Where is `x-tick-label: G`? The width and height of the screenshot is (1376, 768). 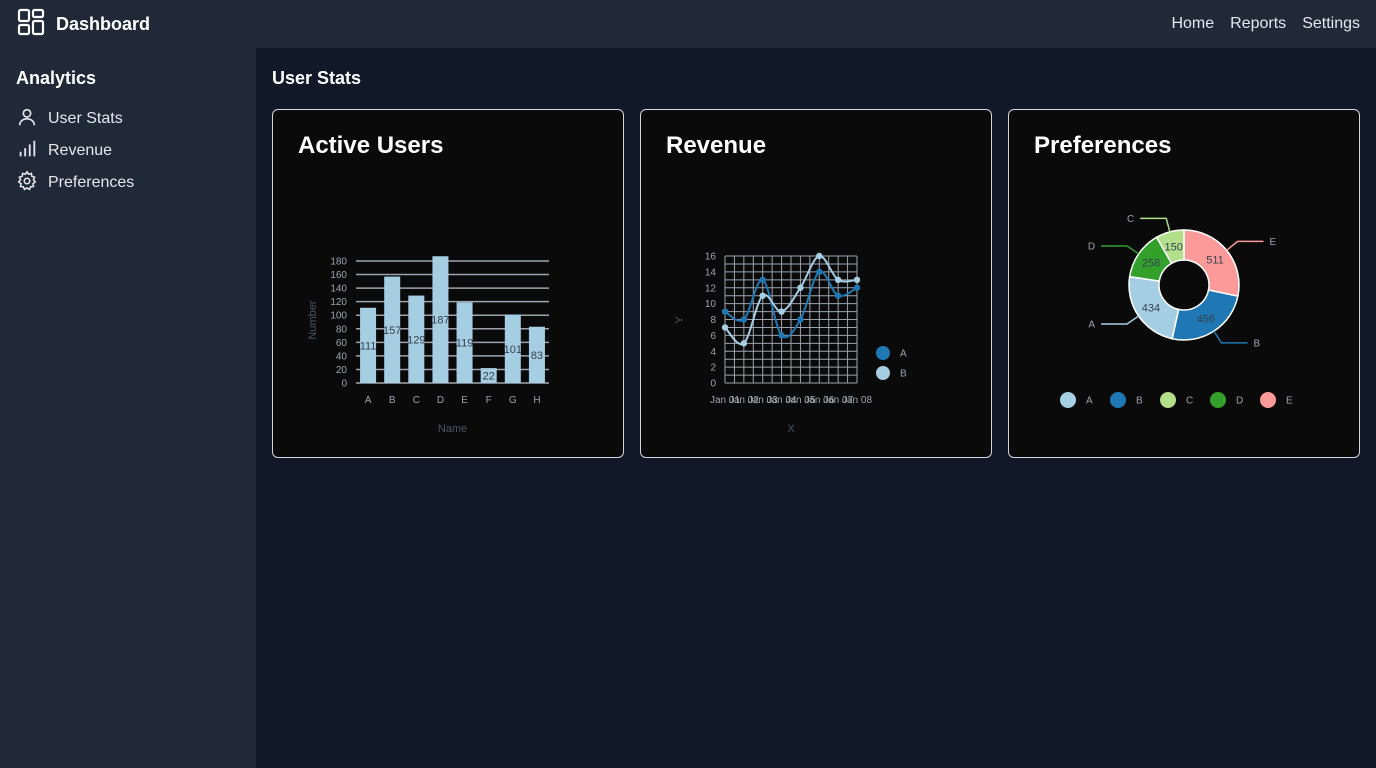 x-tick-label: G is located at coordinates (513, 400).